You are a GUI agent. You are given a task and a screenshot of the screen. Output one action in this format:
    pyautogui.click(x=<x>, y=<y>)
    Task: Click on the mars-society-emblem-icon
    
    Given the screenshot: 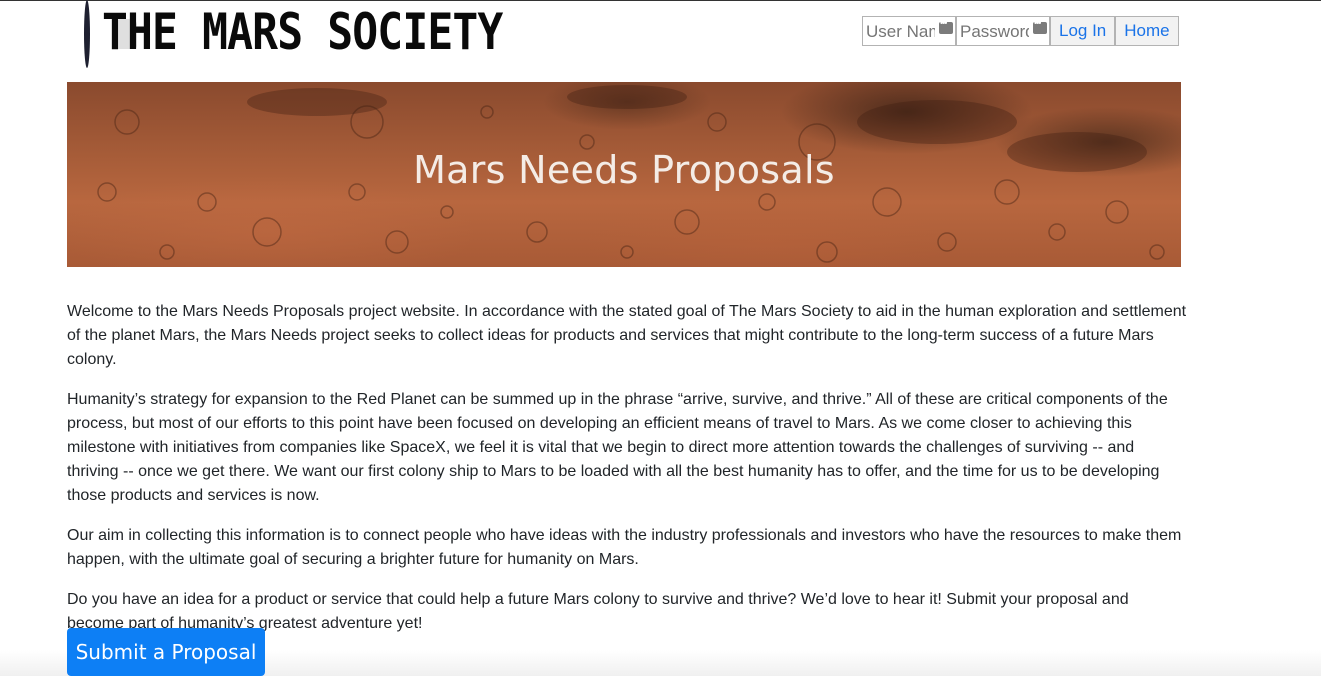 What is the action you would take?
    pyautogui.click(x=110, y=34)
    